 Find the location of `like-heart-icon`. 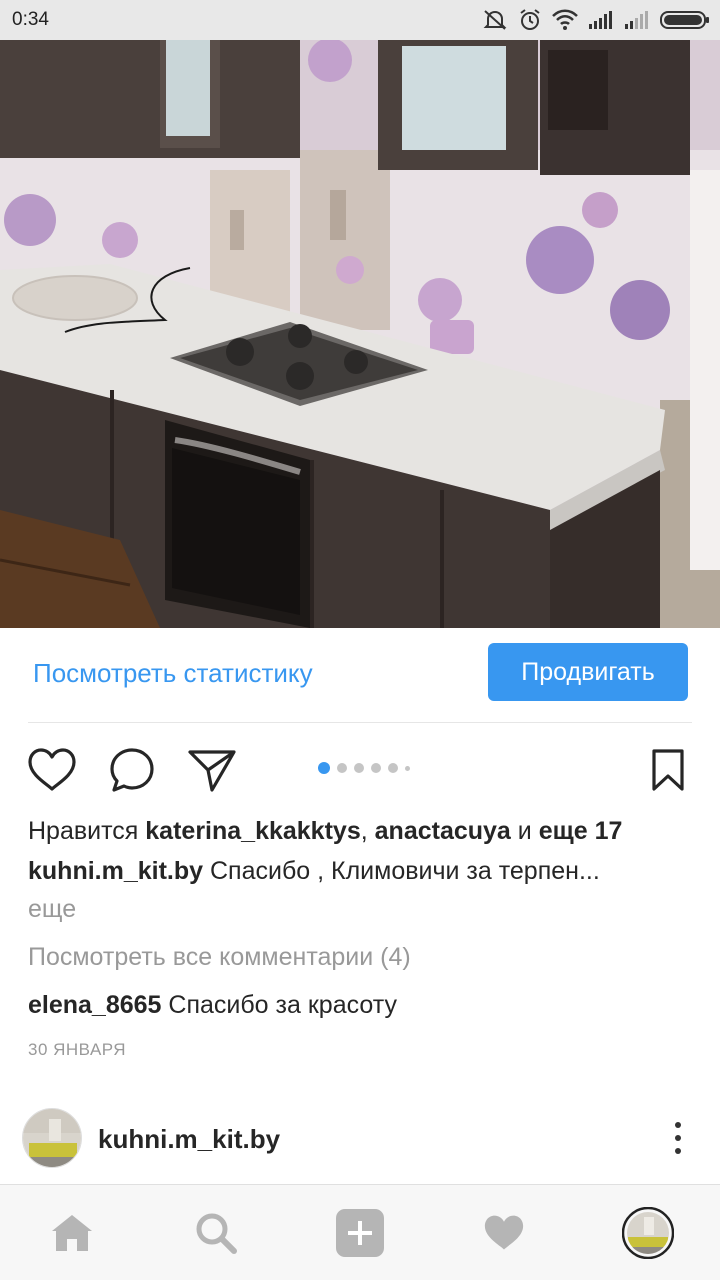

like-heart-icon is located at coordinates (52, 770).